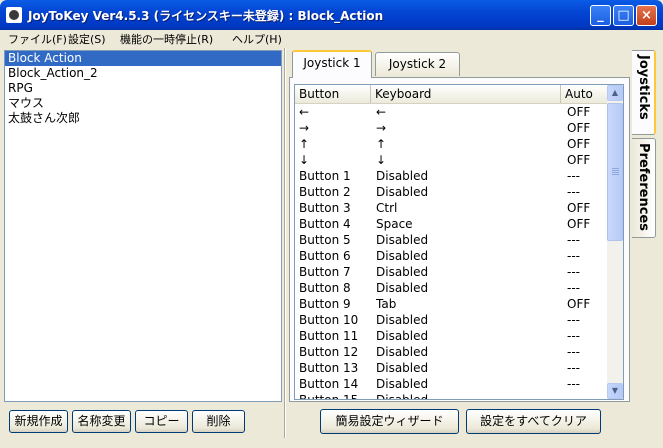 The width and height of the screenshot is (663, 448). Describe the element at coordinates (451, 192) in the screenshot. I see `table-row: Button 2 Disabled ---` at that location.